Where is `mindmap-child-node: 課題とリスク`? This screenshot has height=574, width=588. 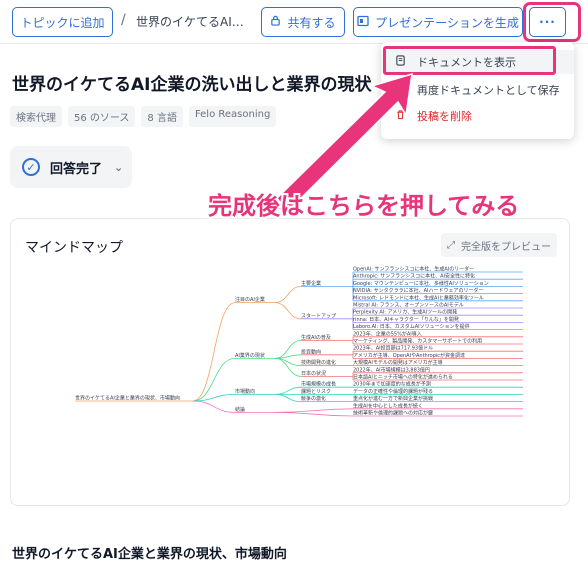
mindmap-child-node: 課題とリスク is located at coordinates (316, 391).